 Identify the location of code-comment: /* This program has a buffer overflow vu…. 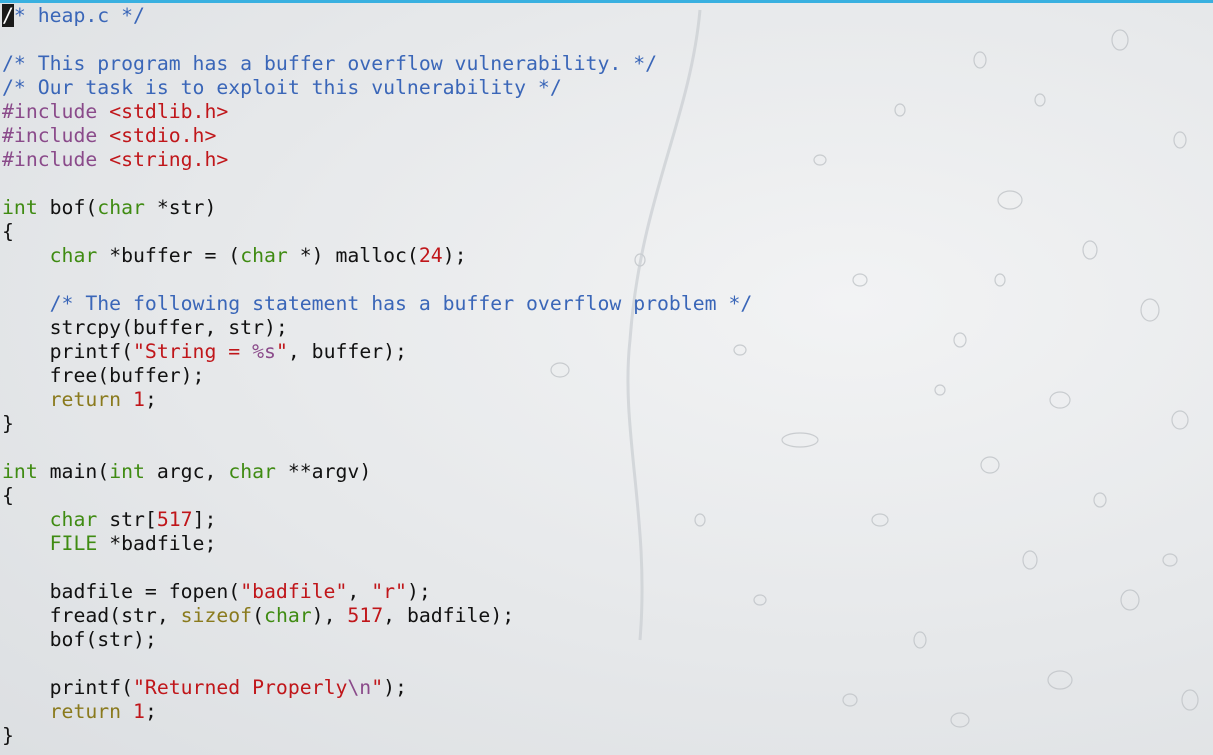
(330, 63).